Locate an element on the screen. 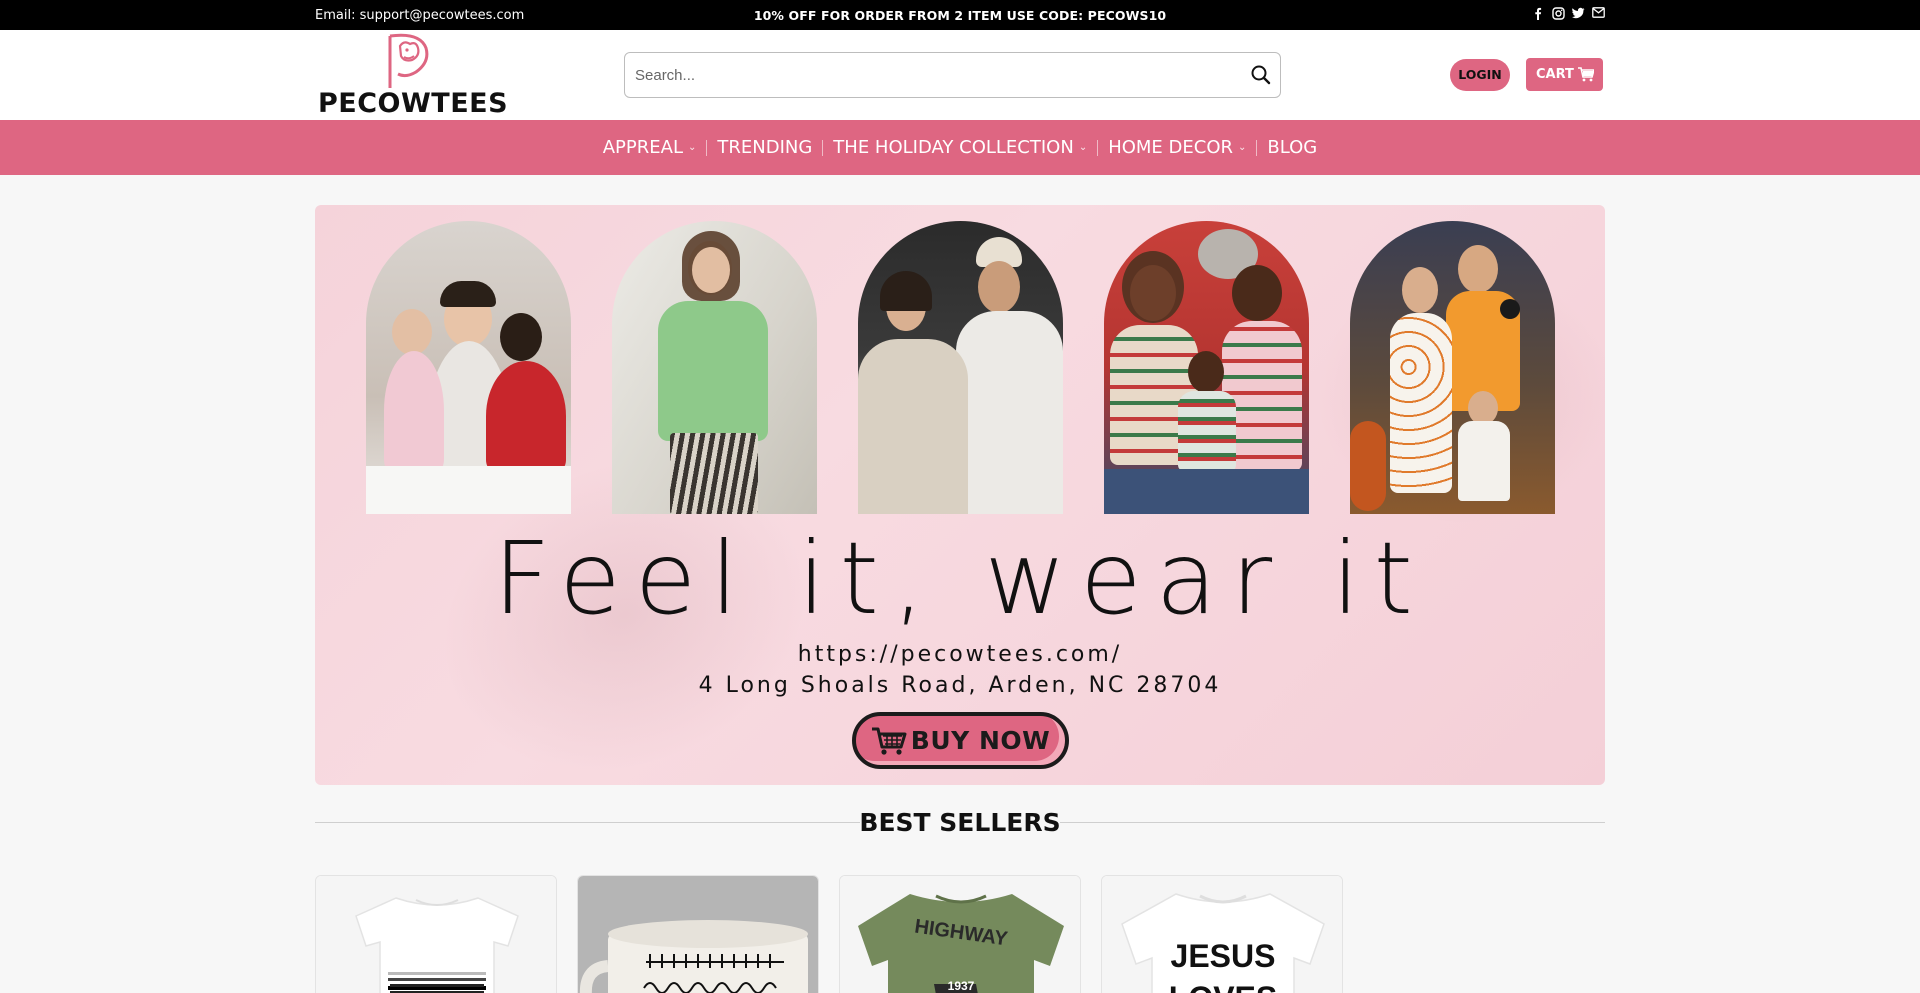  section-title: BEST SELLERS is located at coordinates (960, 822).